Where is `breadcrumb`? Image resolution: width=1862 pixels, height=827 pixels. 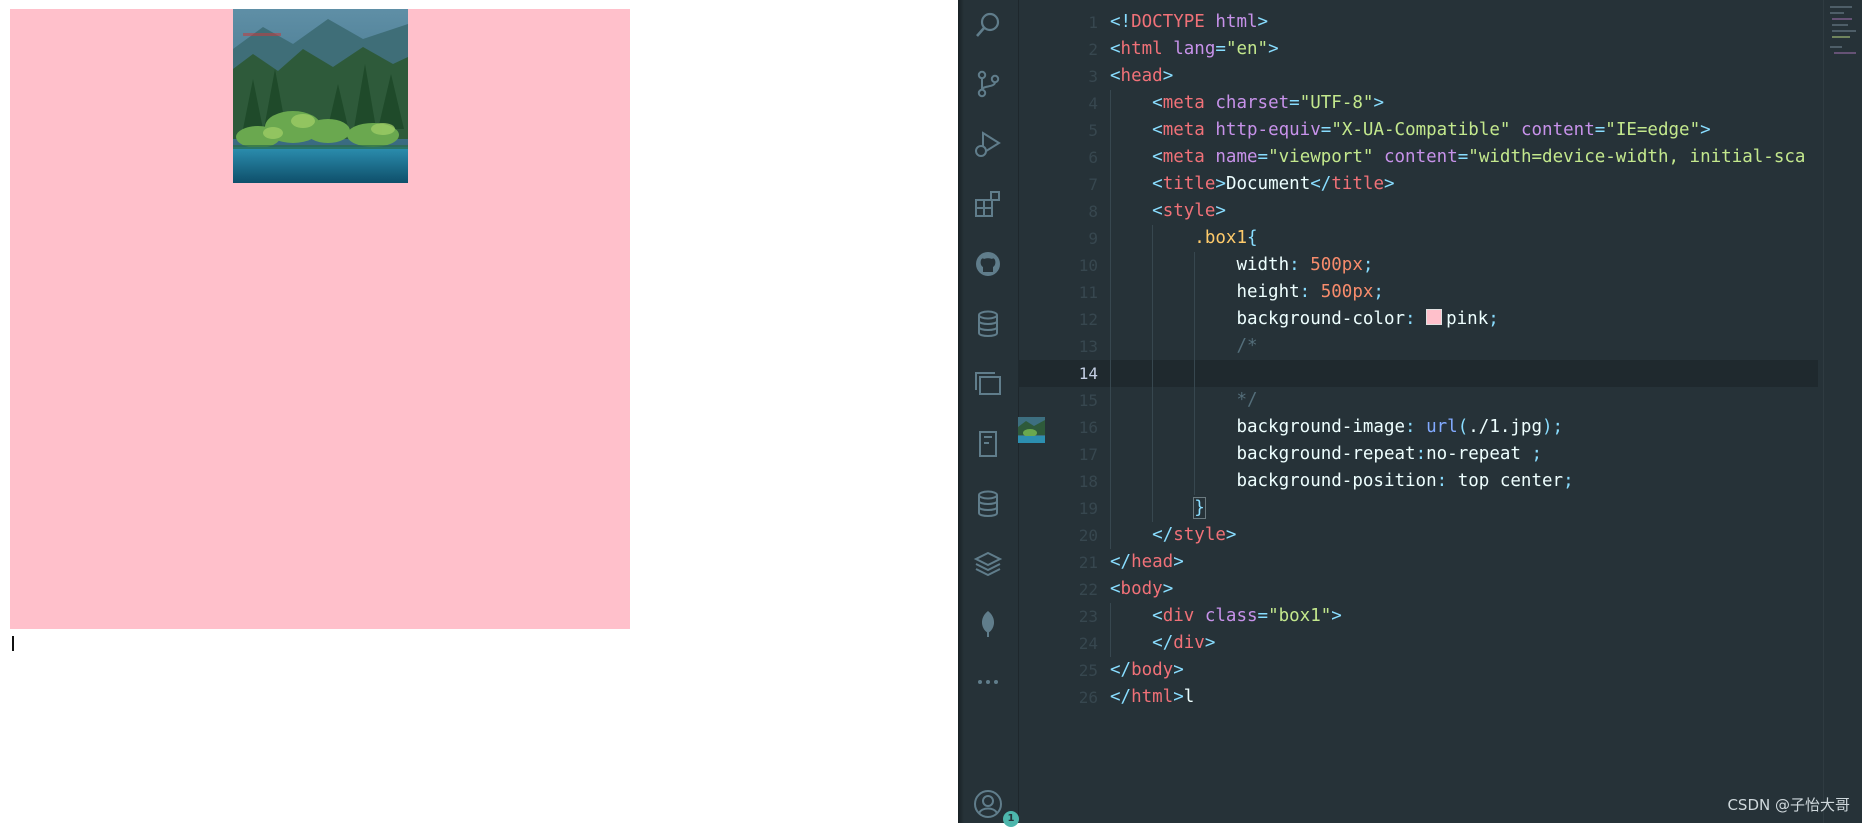
breadcrumb is located at coordinates (1408, 3).